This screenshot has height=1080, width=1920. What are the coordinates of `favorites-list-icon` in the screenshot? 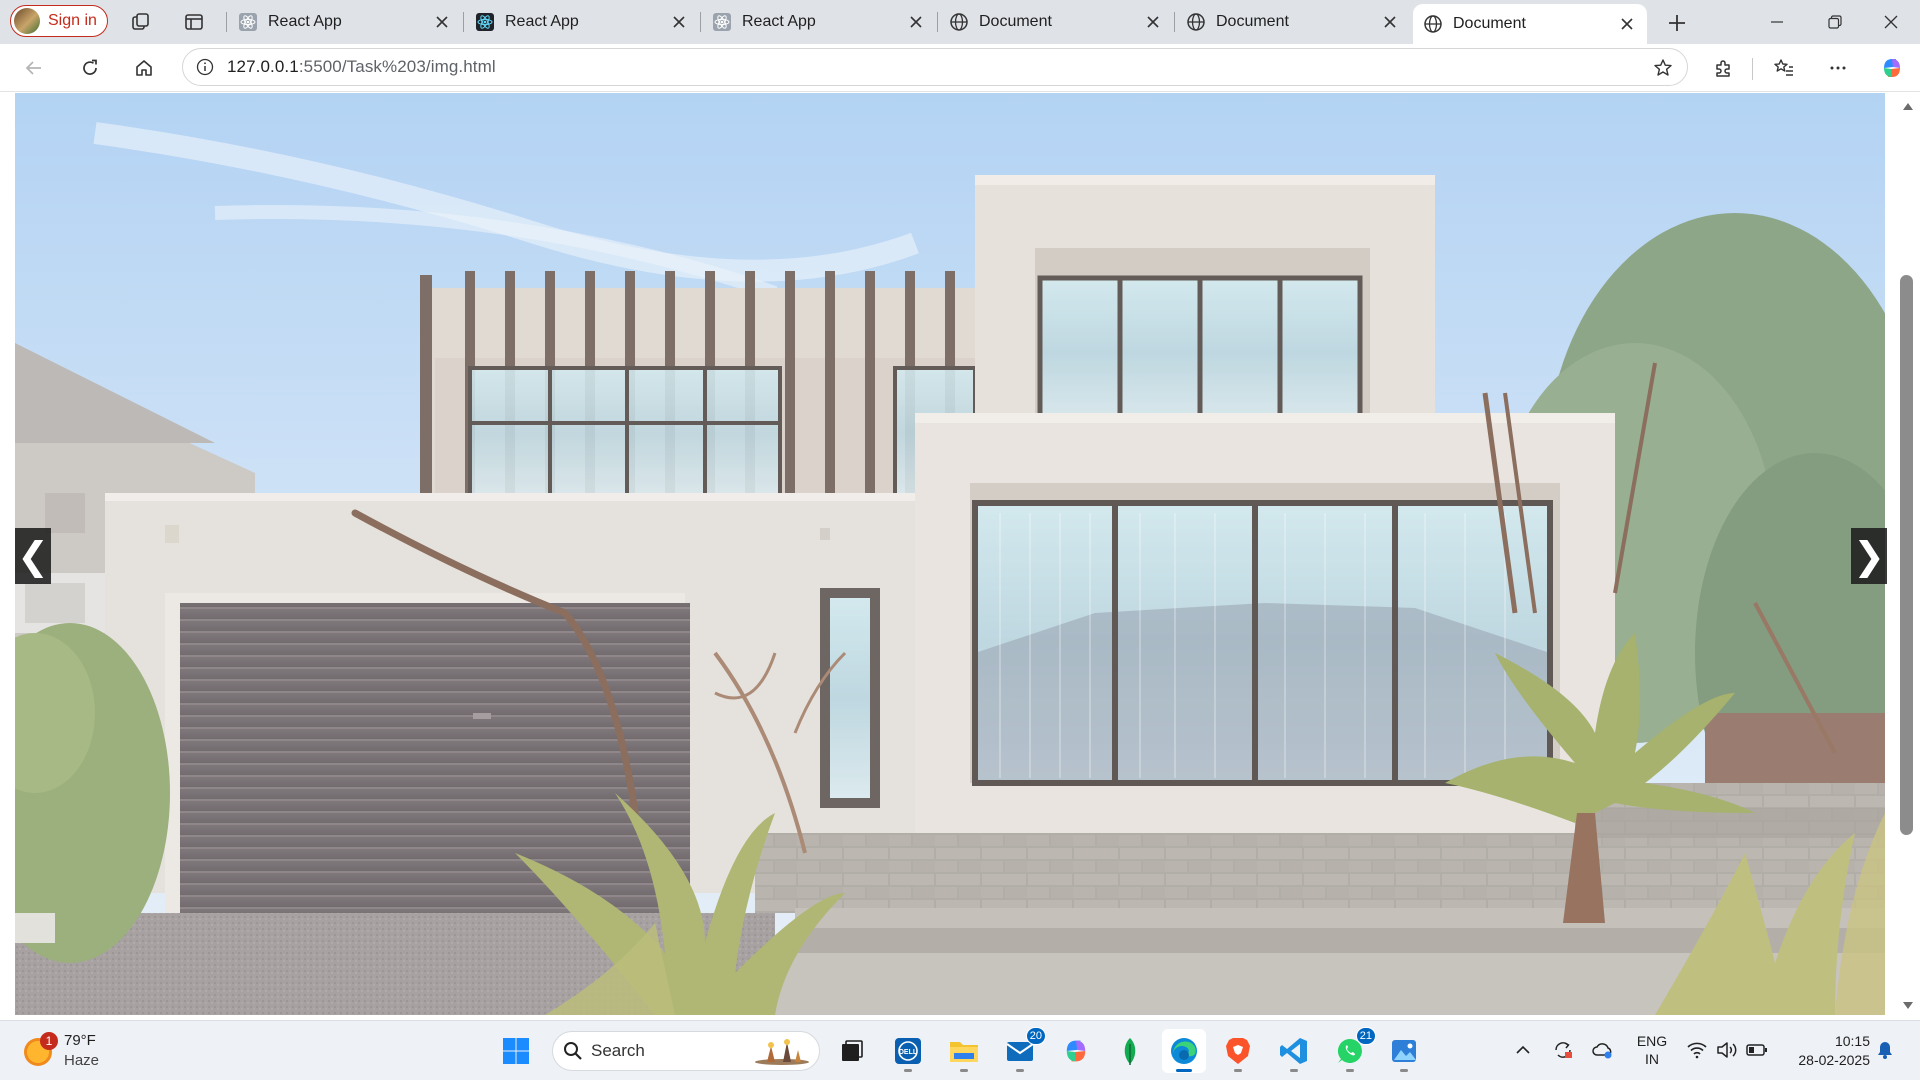 It's located at (1783, 67).